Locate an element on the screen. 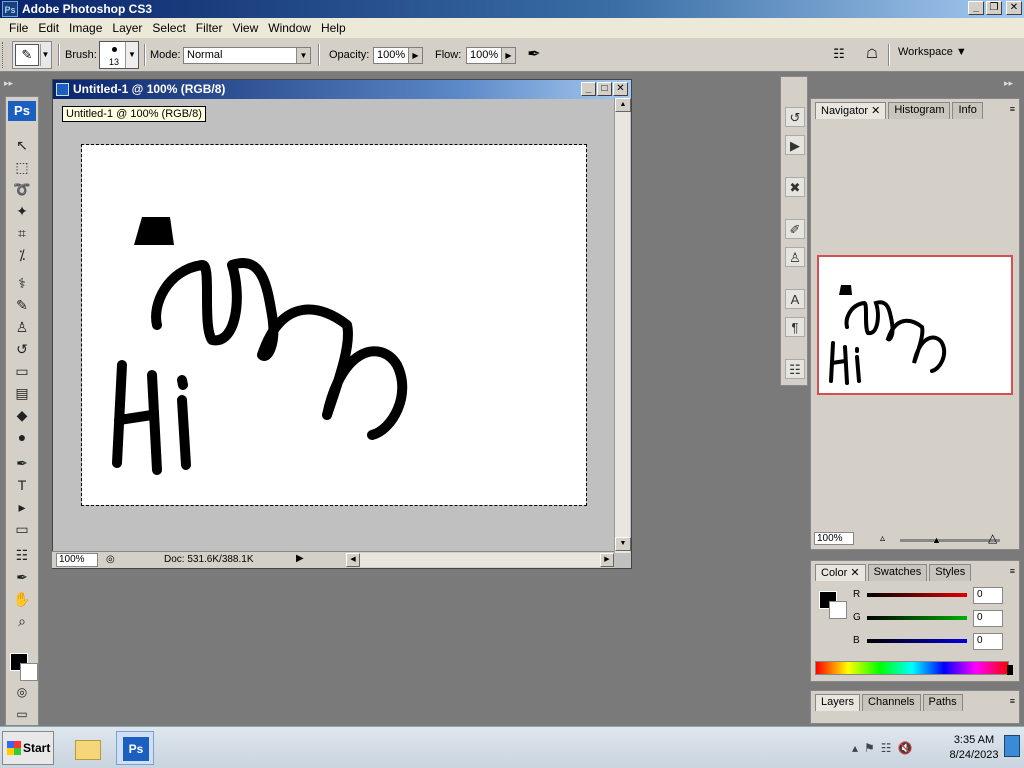  taskbar-explorer-button is located at coordinates (87, 748).